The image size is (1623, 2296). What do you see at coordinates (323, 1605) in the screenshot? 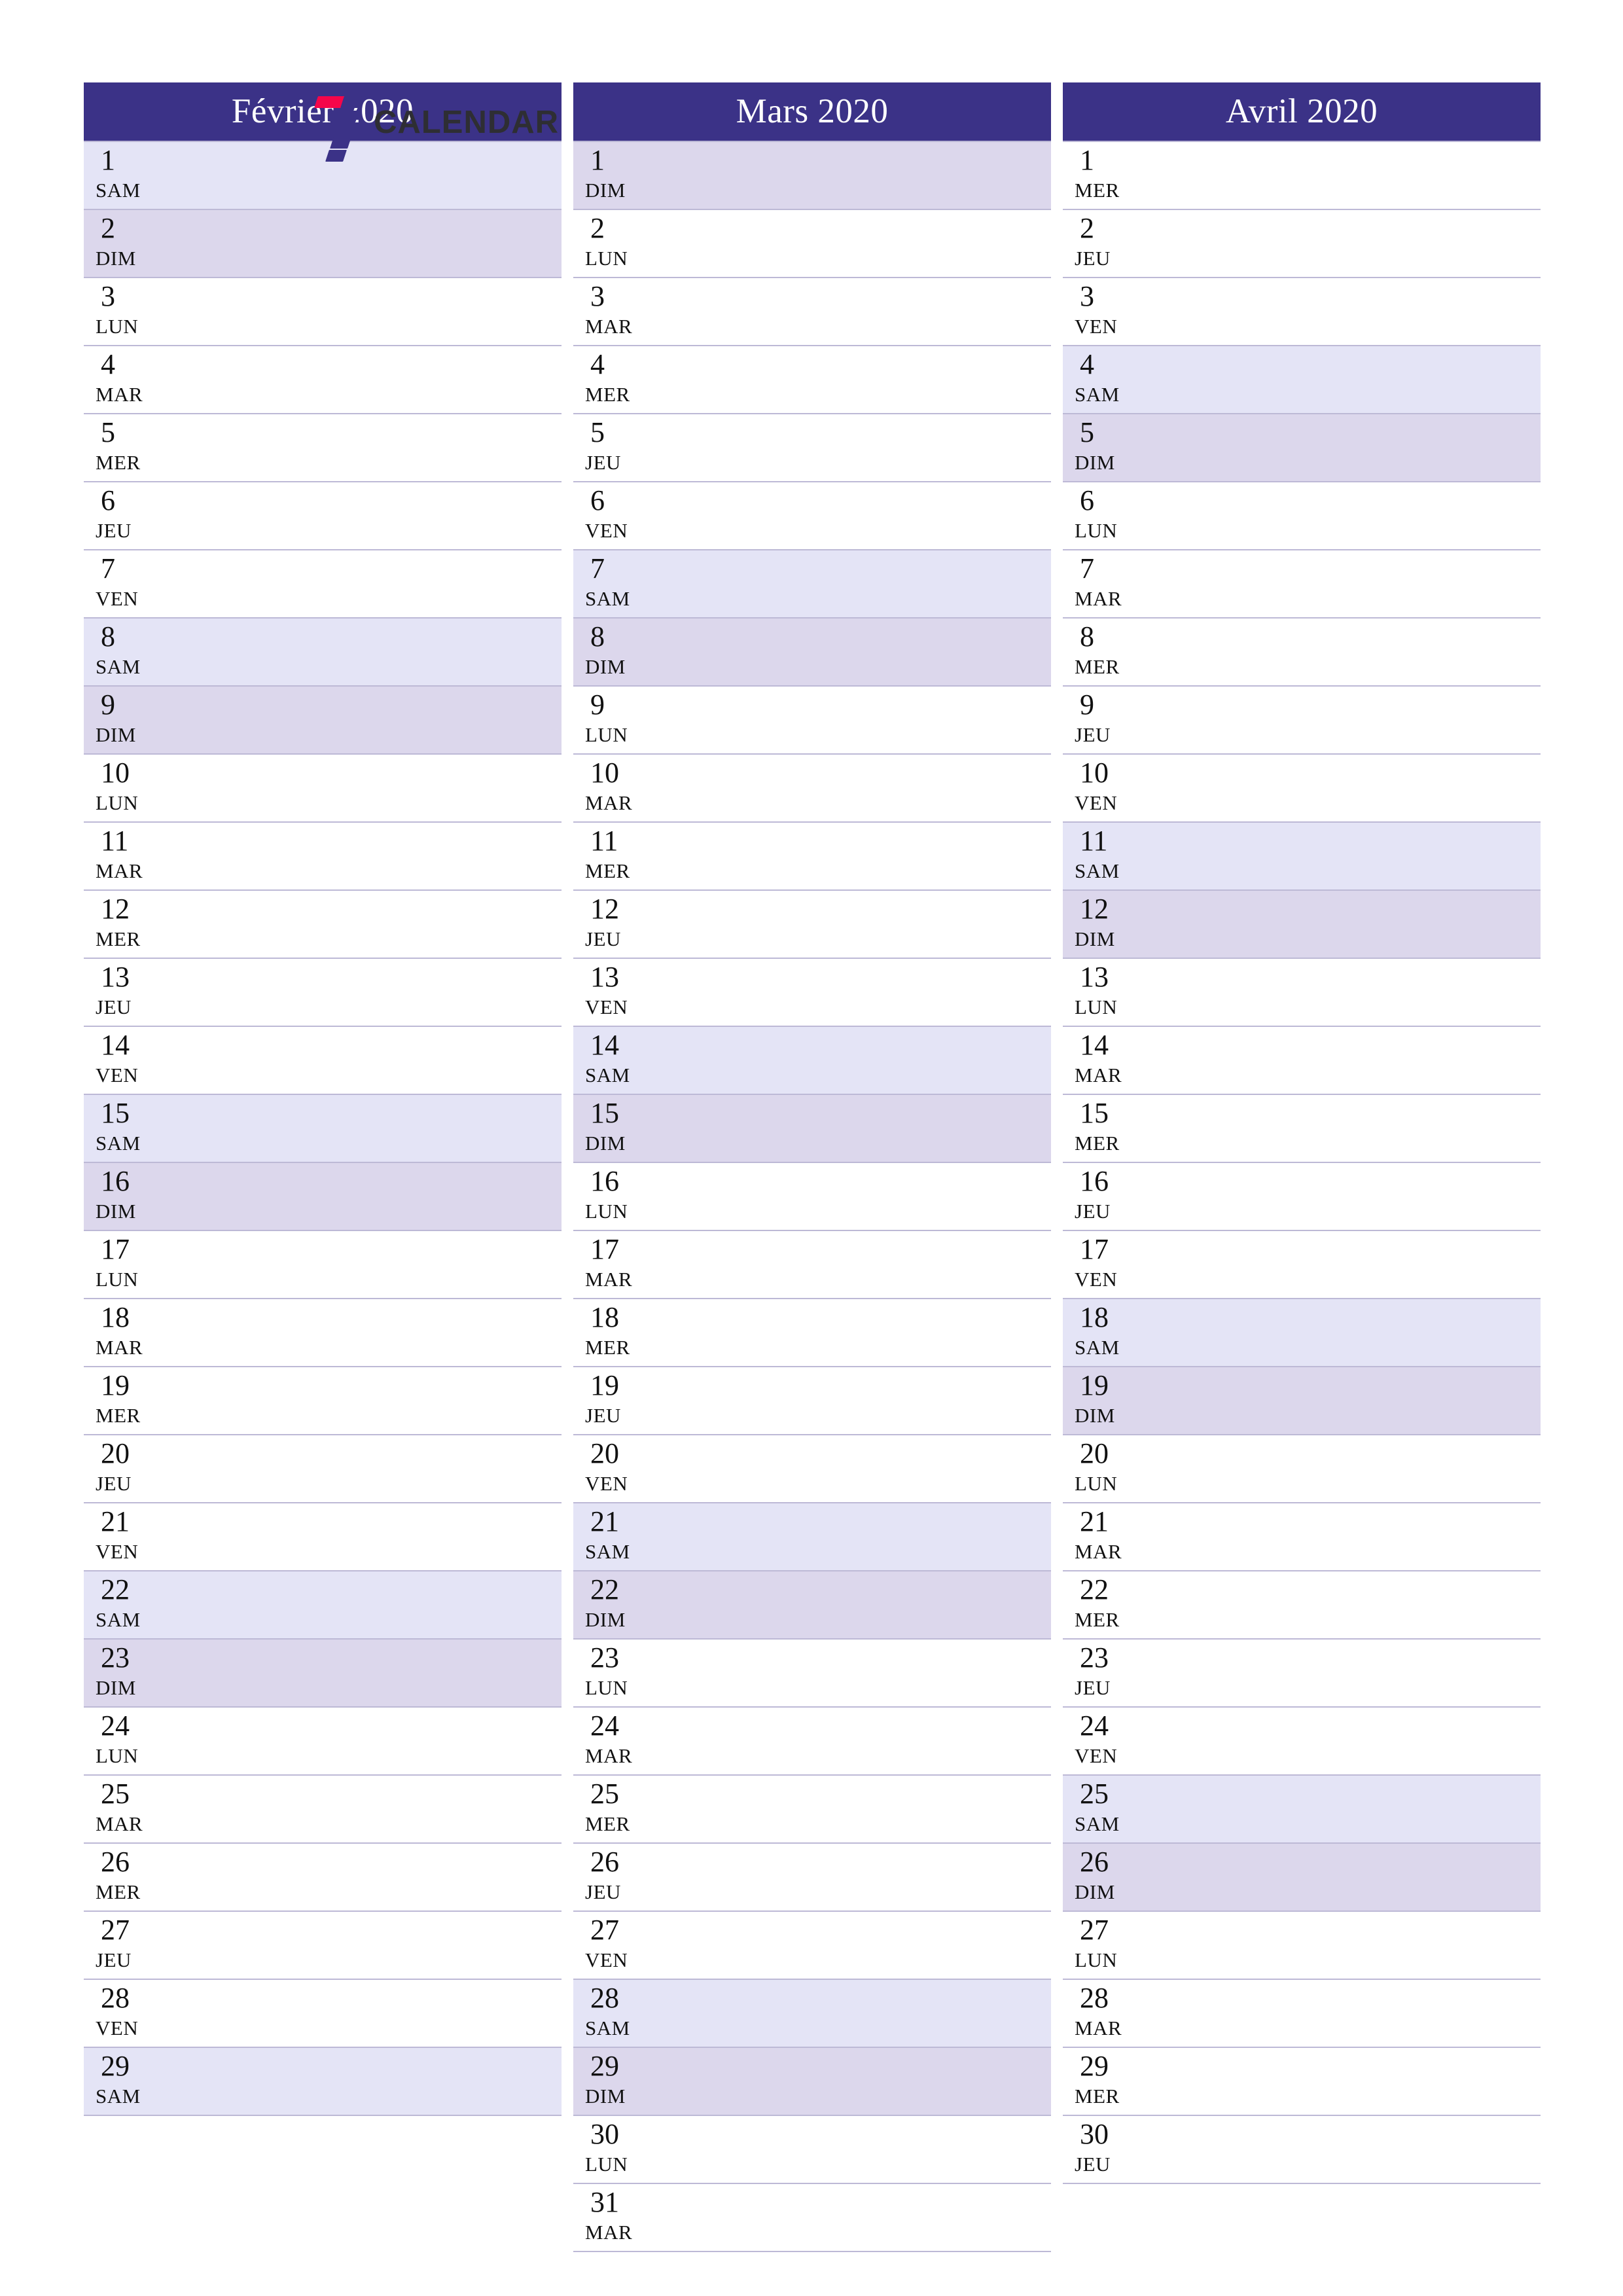
I see `day-row: 22 SAM` at bounding box center [323, 1605].